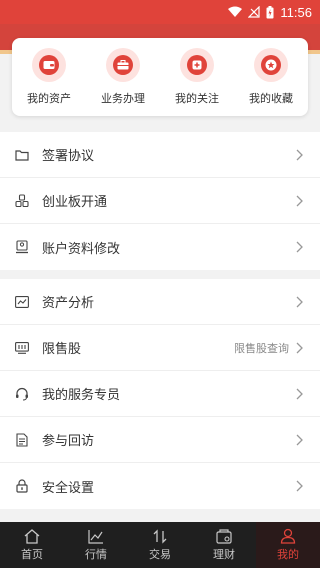  What do you see at coordinates (32, 536) in the screenshot?
I see `home-icon` at bounding box center [32, 536].